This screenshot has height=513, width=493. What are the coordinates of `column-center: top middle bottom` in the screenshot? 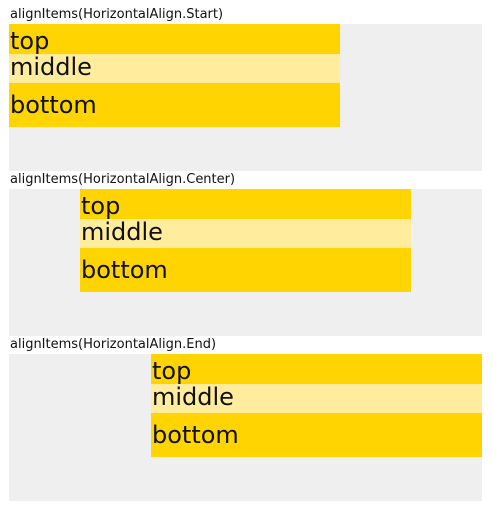 It's located at (245, 240).